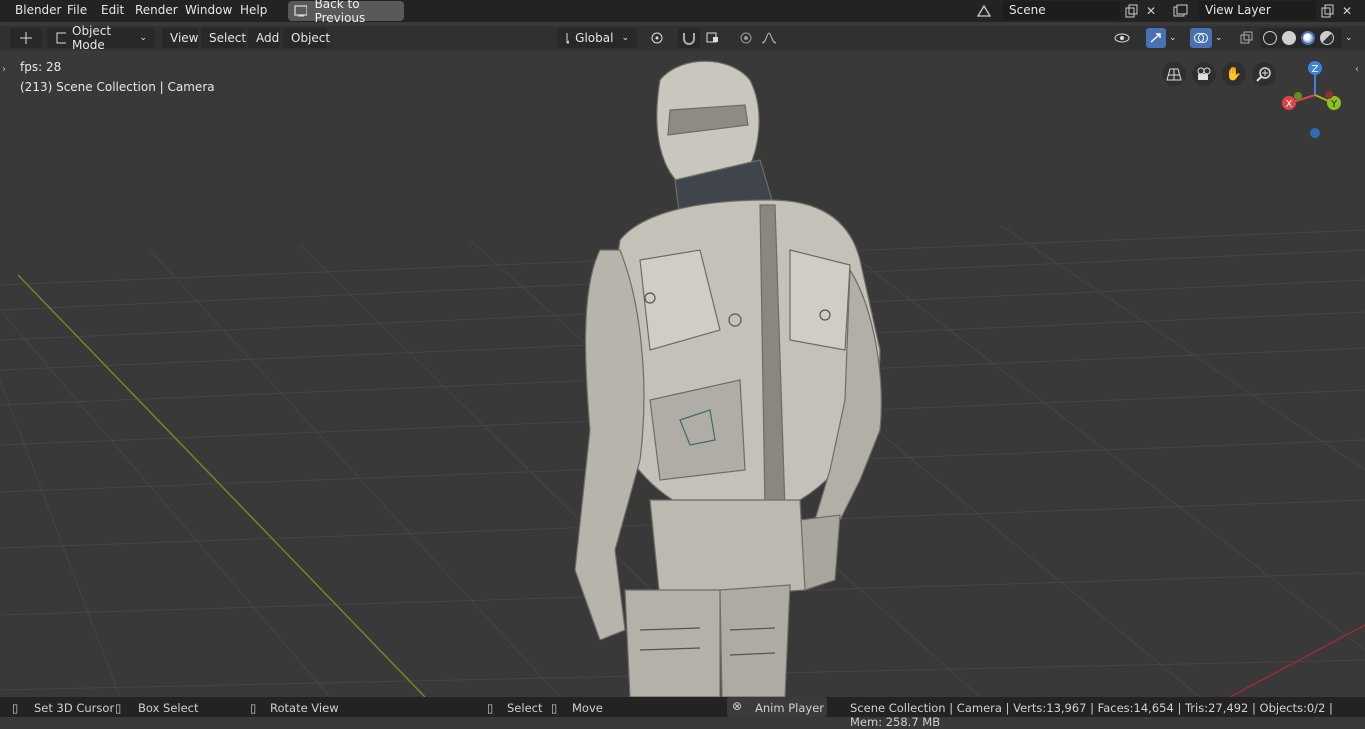 This screenshot has height=729, width=1365. Describe the element at coordinates (1061, 10) in the screenshot. I see `scene-name-field: Scene` at that location.